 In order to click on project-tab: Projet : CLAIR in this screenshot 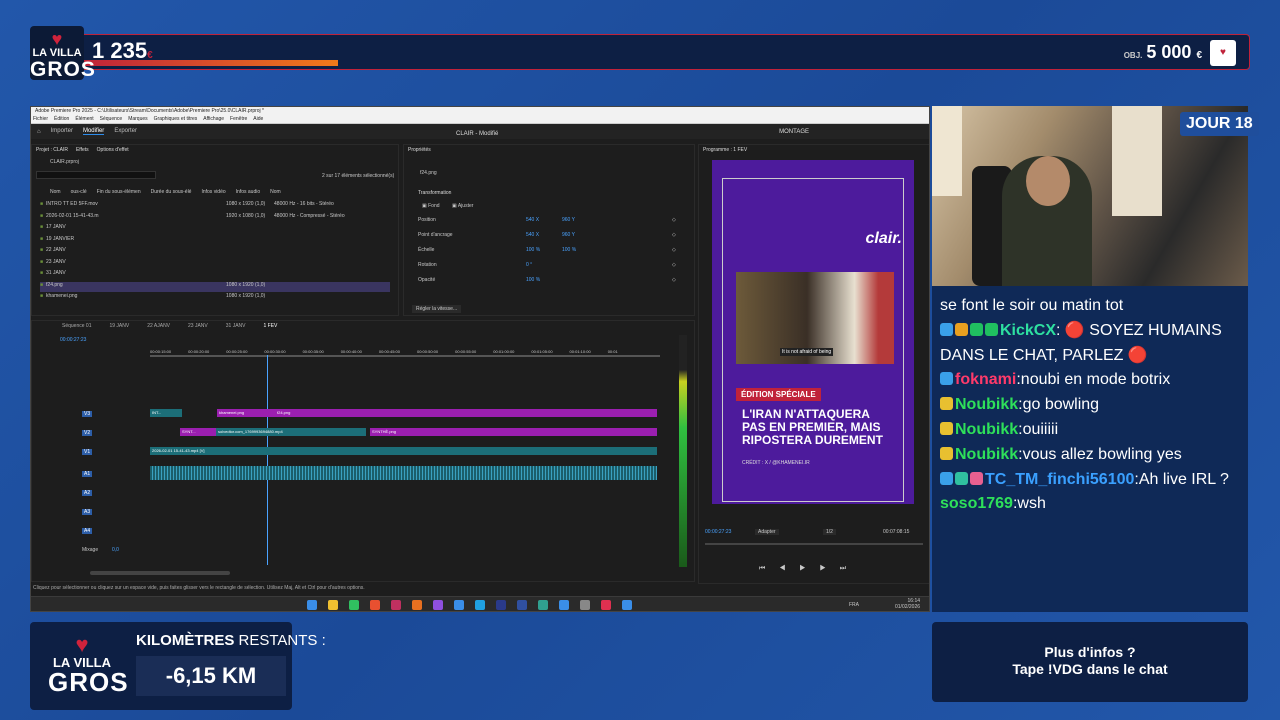, I will do `click(52, 150)`.